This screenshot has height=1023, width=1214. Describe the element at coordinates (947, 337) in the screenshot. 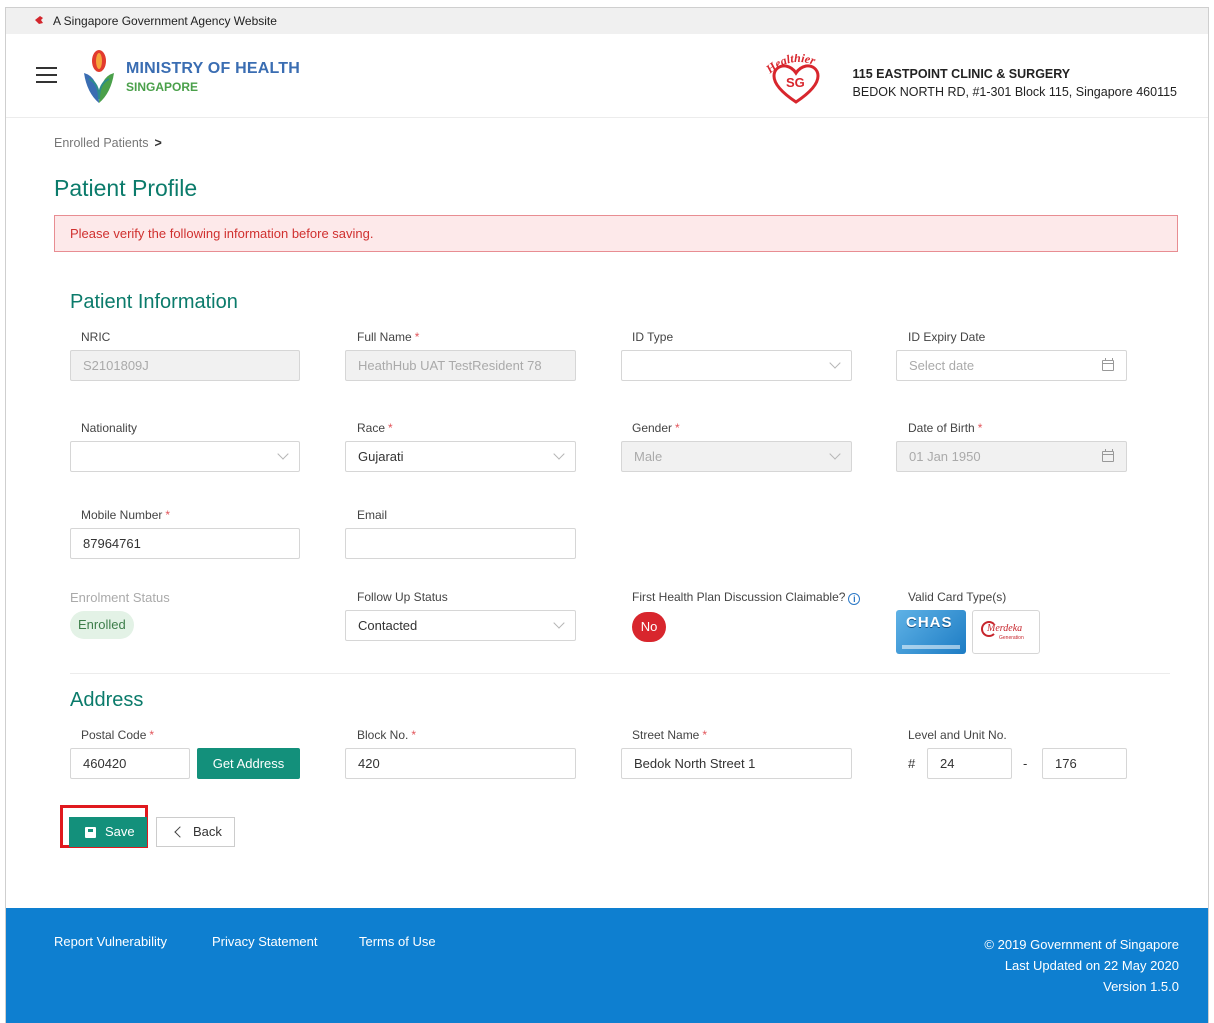

I see `id-expiry-label: ID Expiry Date` at that location.